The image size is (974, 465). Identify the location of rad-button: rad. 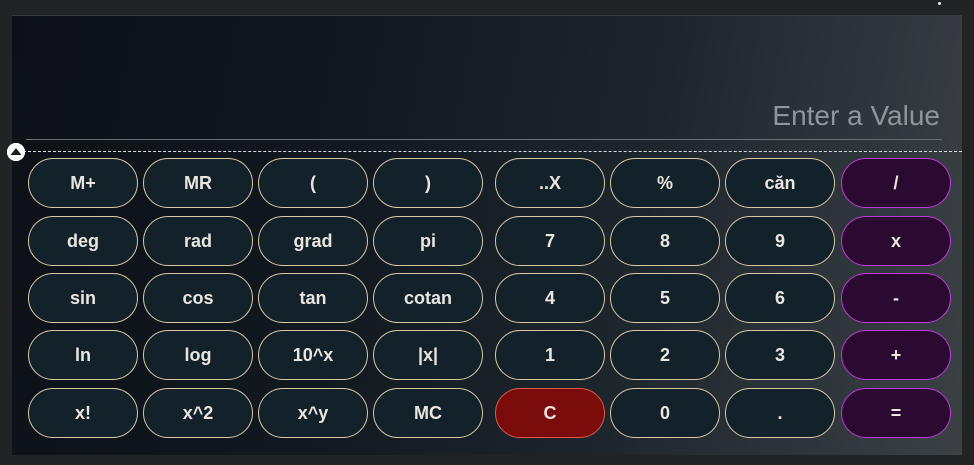
(198, 241).